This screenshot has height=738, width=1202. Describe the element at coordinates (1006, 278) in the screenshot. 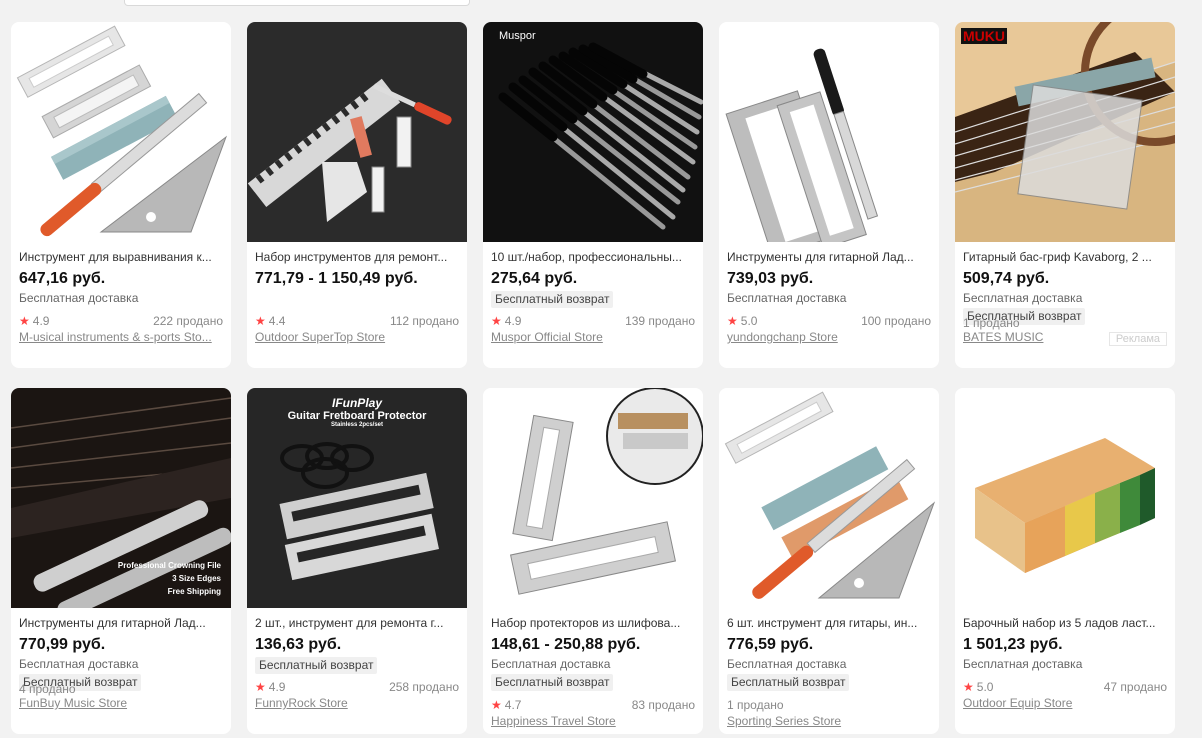

I see `product-price: 509,74 руб.` at that location.